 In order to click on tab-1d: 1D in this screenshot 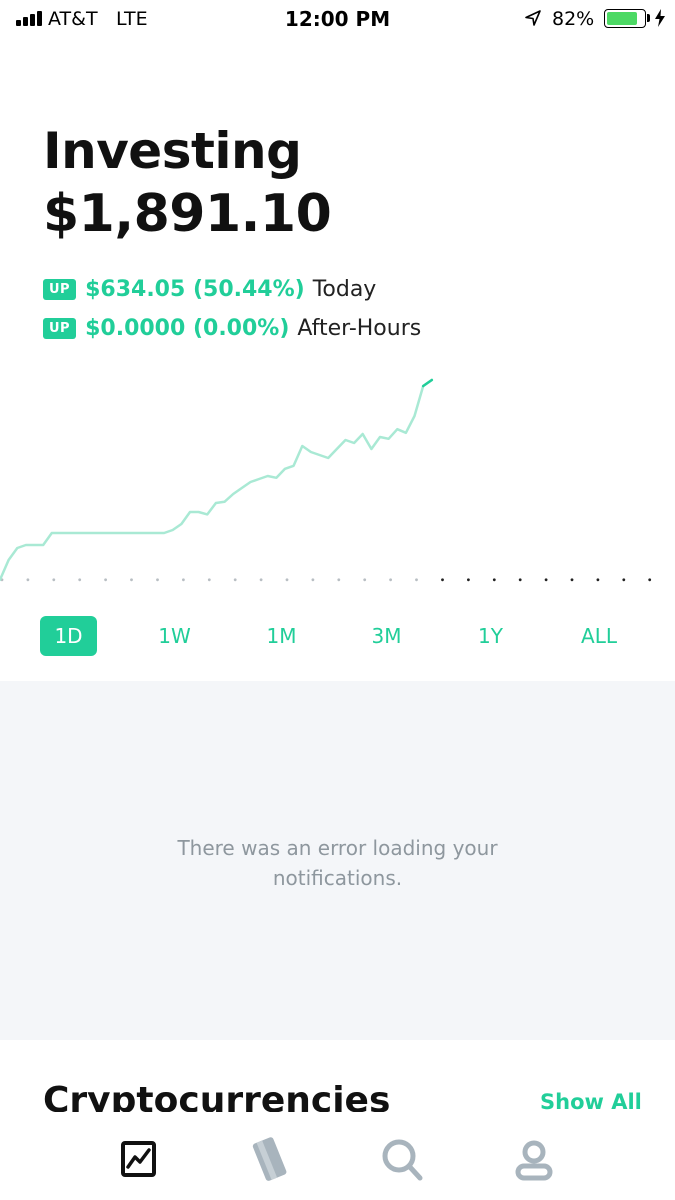, I will do `click(68, 636)`.